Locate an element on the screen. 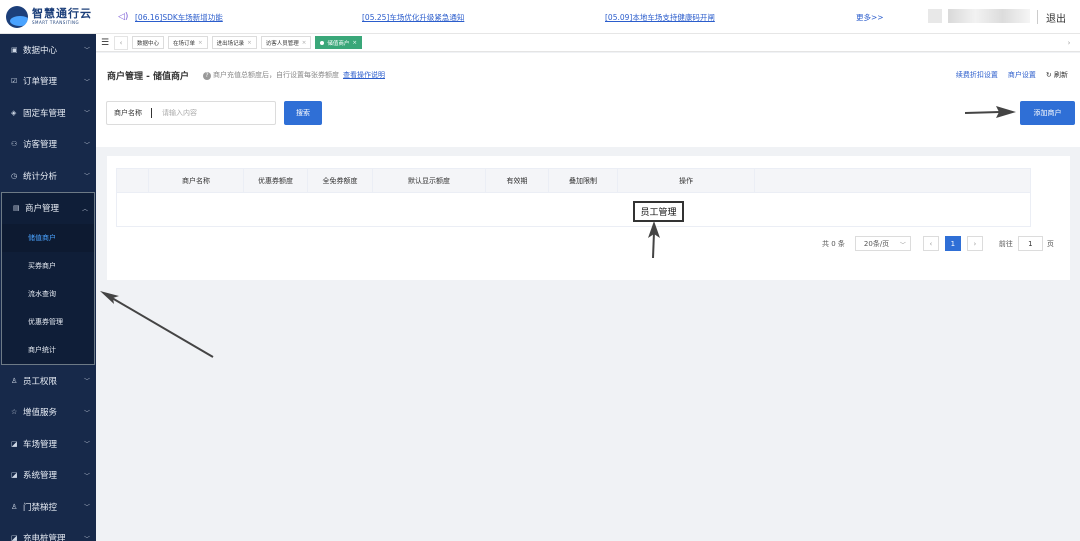 This screenshot has height=541, width=1080. arrow-to-merchant-menu is located at coordinates (157, 324).